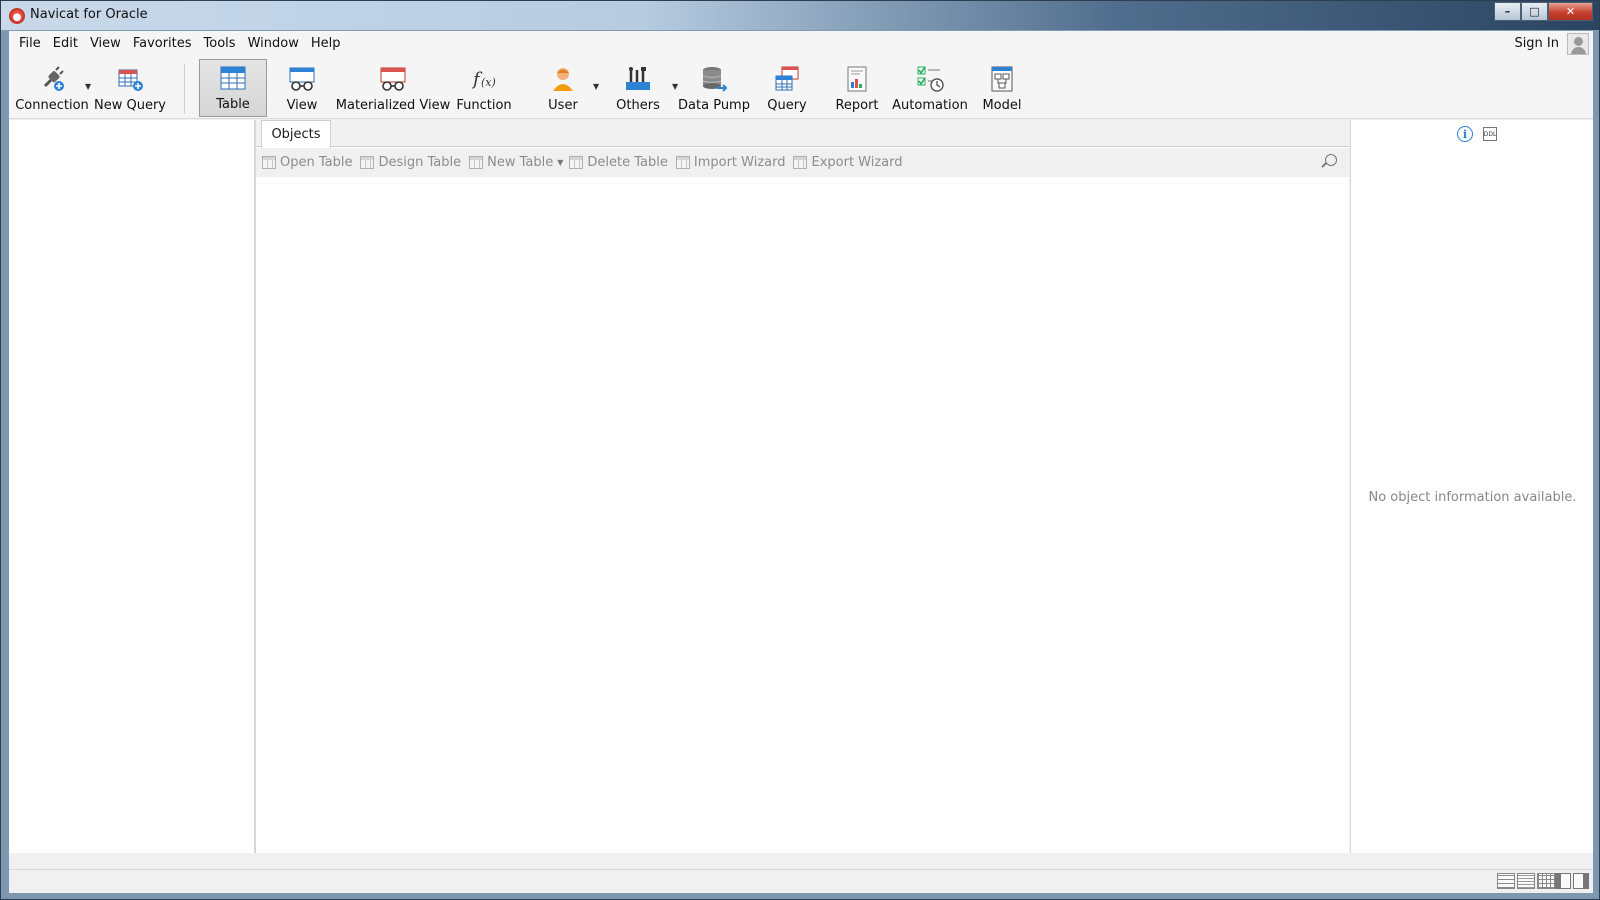 This screenshot has height=900, width=1600. Describe the element at coordinates (130, 80) in the screenshot. I see `new-query-icon` at that location.